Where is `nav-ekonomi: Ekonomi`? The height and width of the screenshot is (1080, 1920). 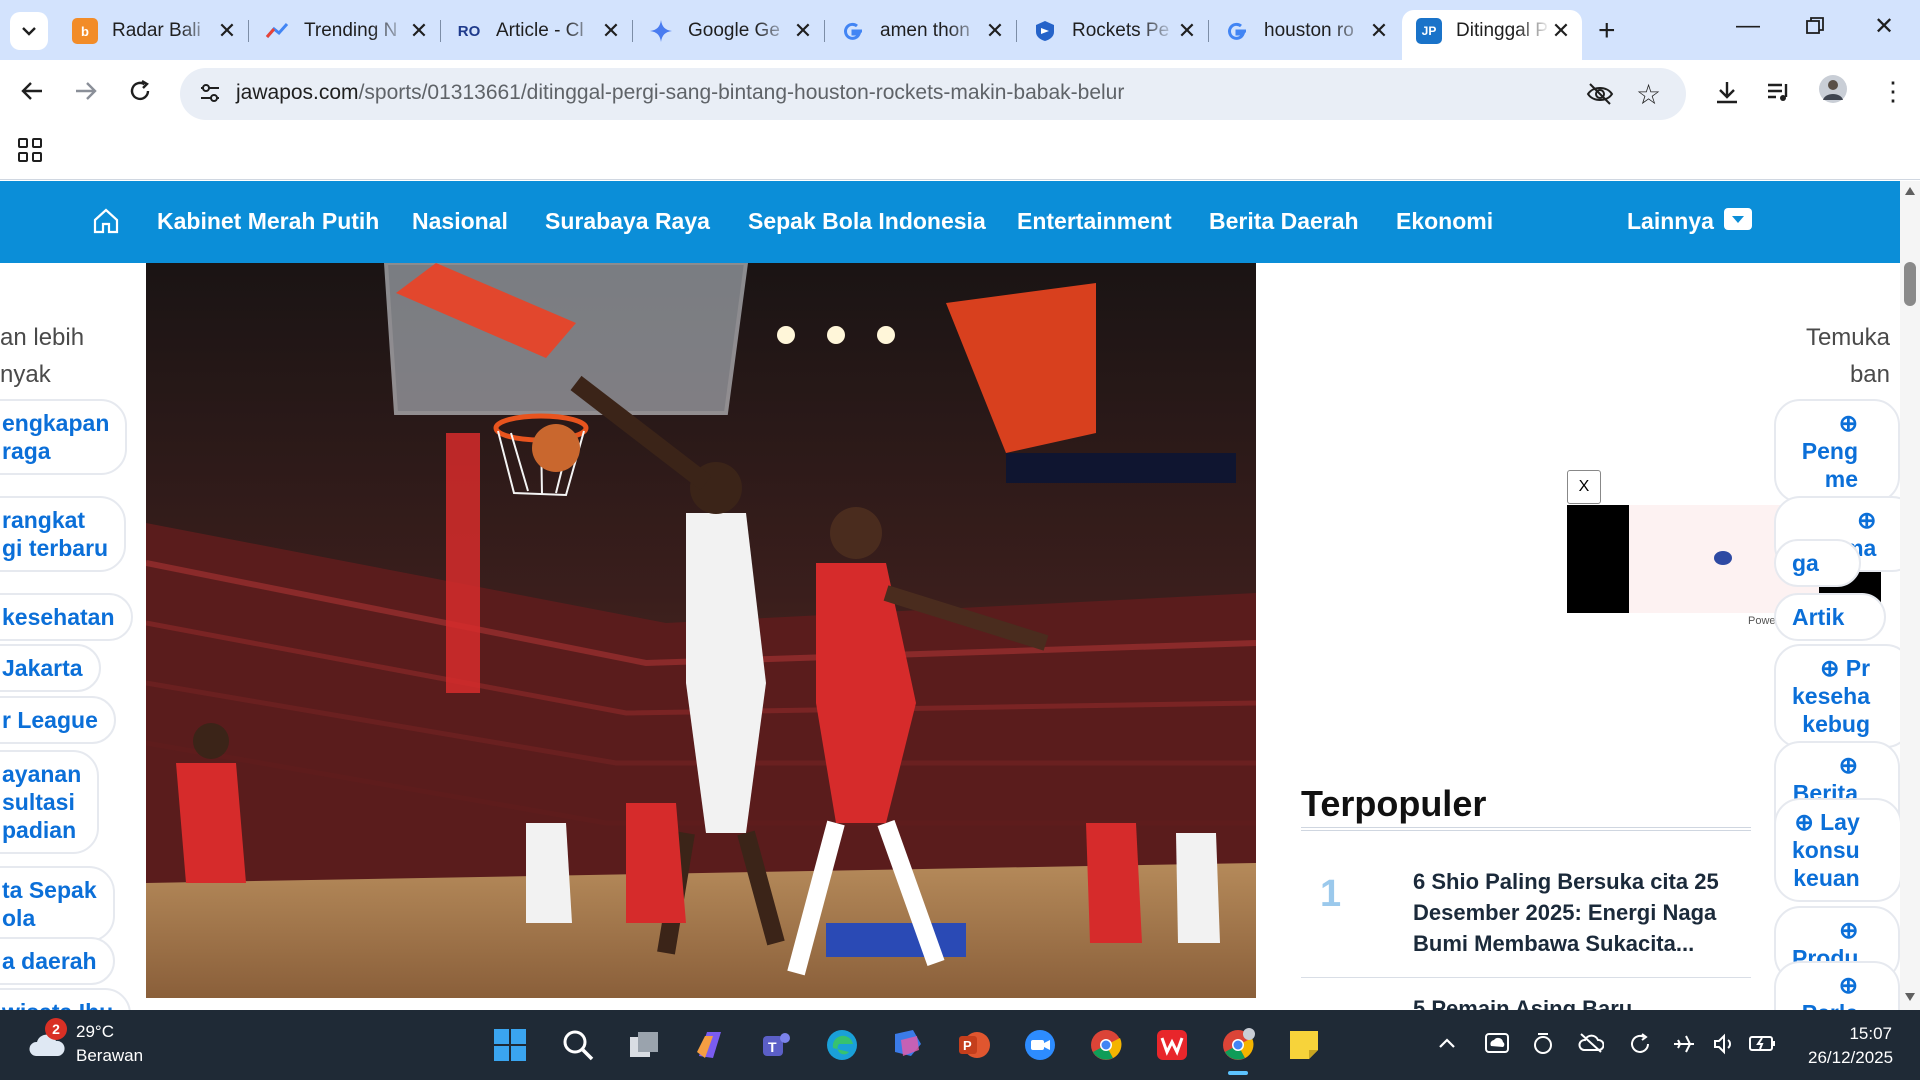
nav-ekonomi: Ekonomi is located at coordinates (1444, 221).